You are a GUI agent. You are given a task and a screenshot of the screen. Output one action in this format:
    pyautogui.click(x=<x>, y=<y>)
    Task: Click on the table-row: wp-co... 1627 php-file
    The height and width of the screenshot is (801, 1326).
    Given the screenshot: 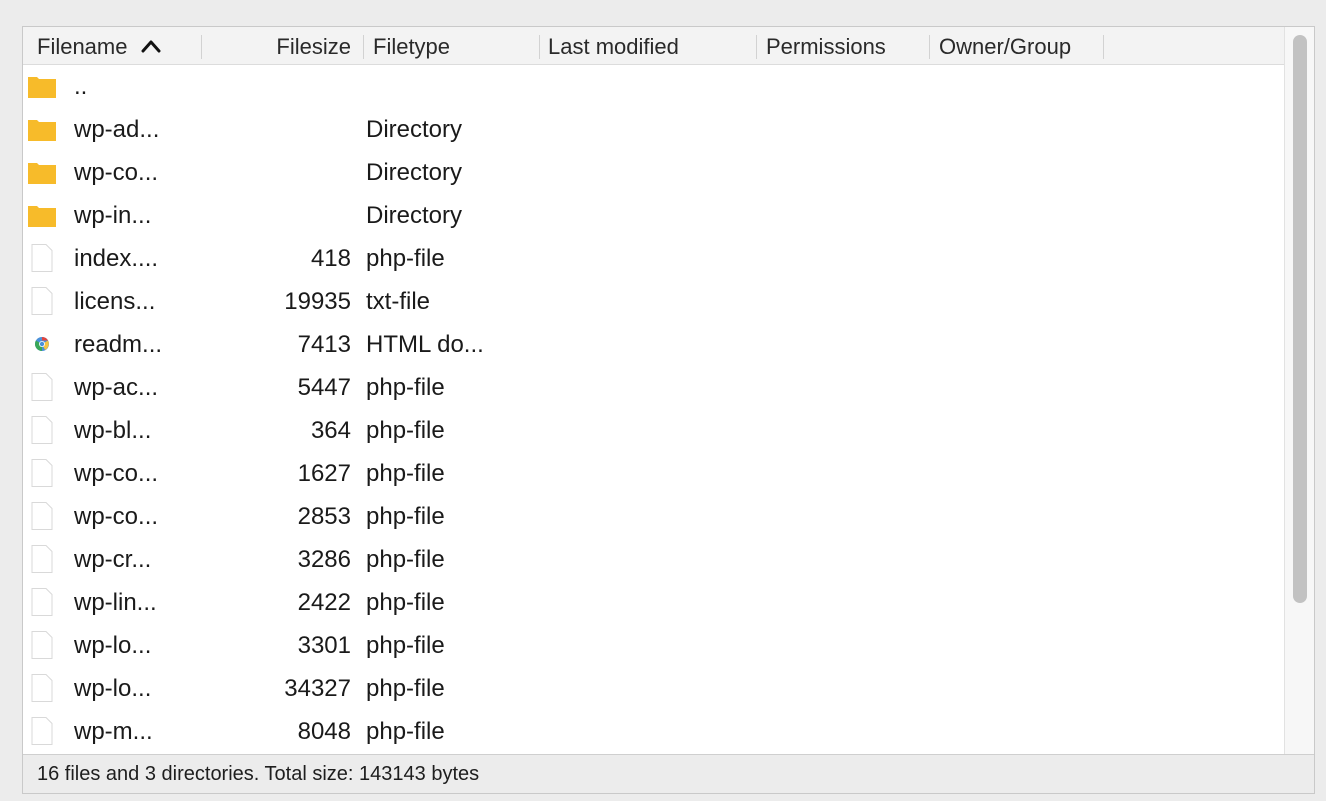 What is the action you would take?
    pyautogui.click(x=654, y=473)
    